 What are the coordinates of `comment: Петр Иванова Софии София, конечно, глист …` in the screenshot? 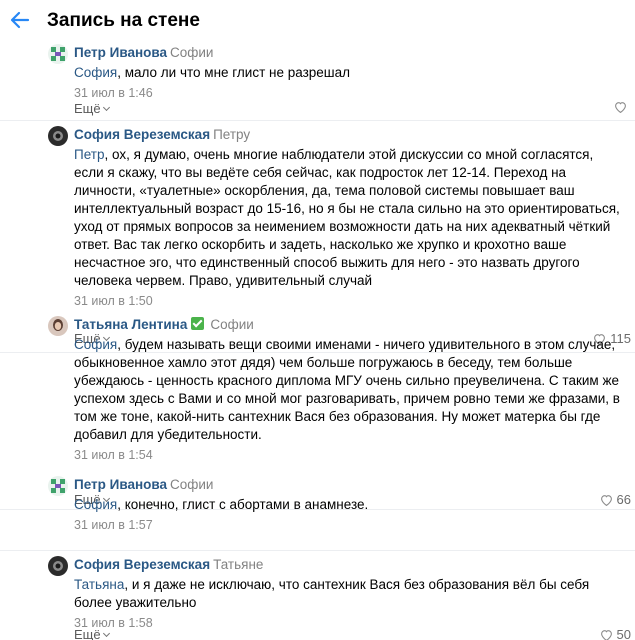 It's located at (317, 511).